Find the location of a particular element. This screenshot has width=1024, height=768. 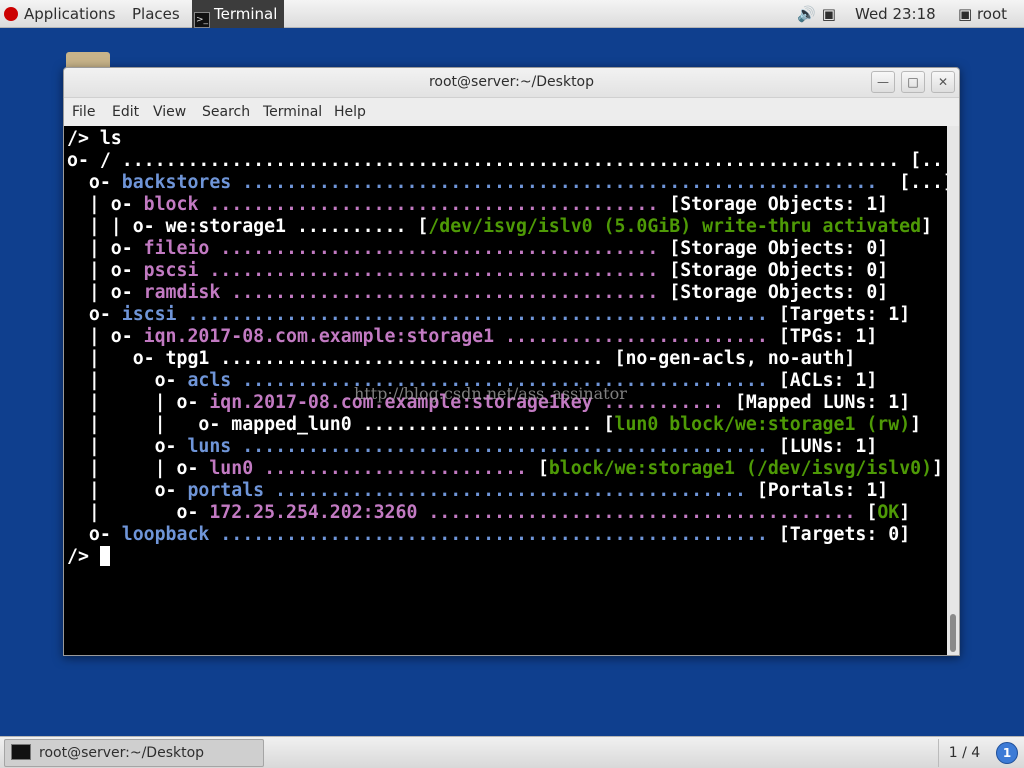

menu-terminal: Terminal is located at coordinates (292, 112).